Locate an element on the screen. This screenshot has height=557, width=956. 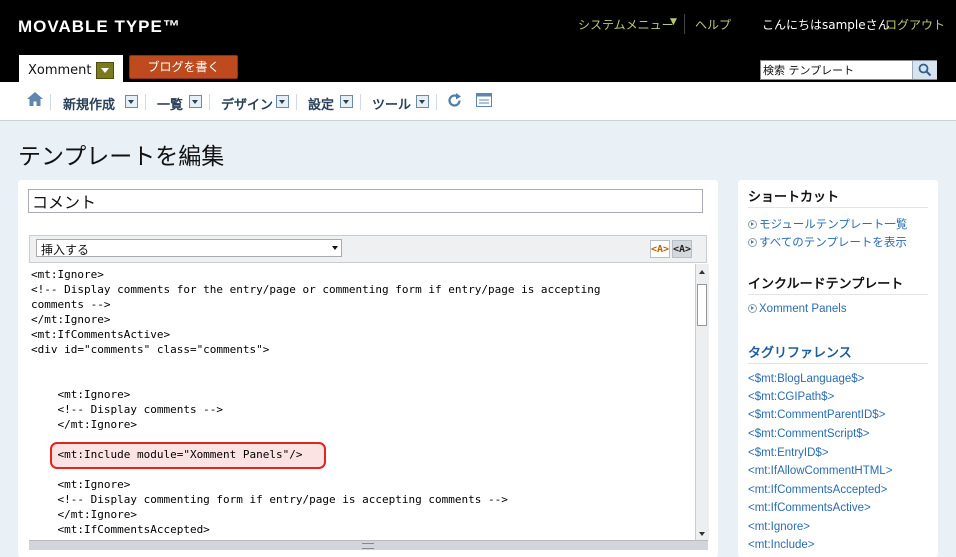
code-line: <mt:IfCommentsActive> is located at coordinates (101, 334).